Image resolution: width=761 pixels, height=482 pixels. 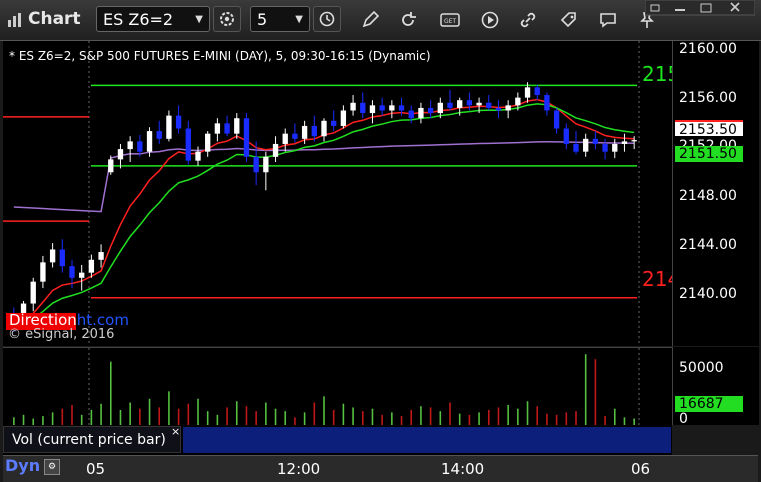 What do you see at coordinates (708, 245) in the screenshot?
I see `price-tick-label: 2144.00` at bounding box center [708, 245].